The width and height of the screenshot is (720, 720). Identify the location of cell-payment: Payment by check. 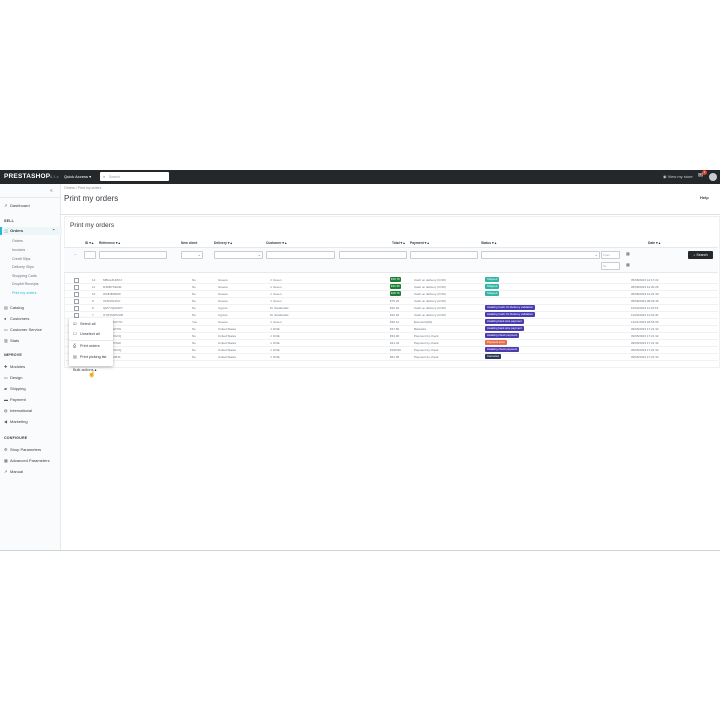
(426, 335).